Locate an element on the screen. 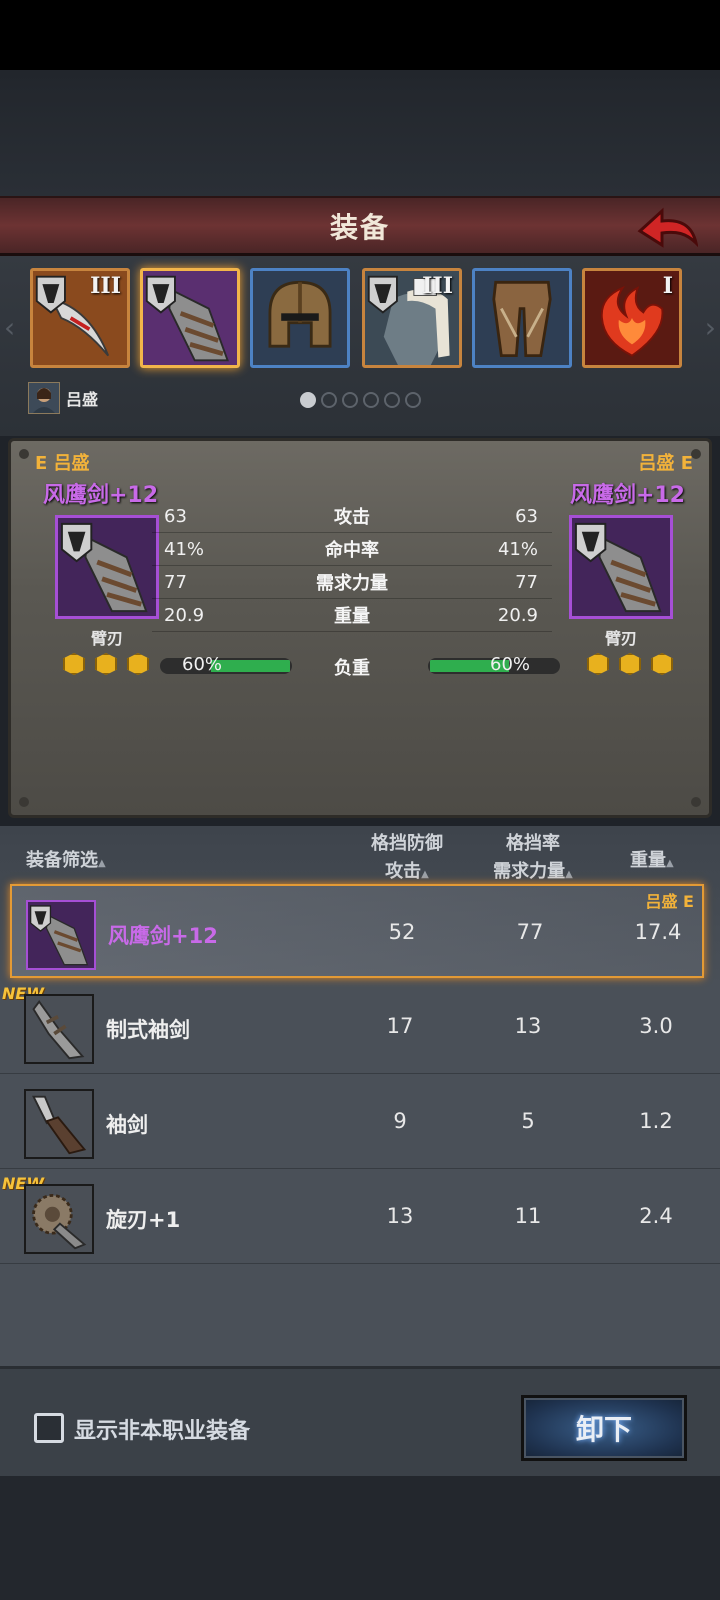 This screenshot has height=1600, width=720. character-portrait-icon is located at coordinates (44, 398).